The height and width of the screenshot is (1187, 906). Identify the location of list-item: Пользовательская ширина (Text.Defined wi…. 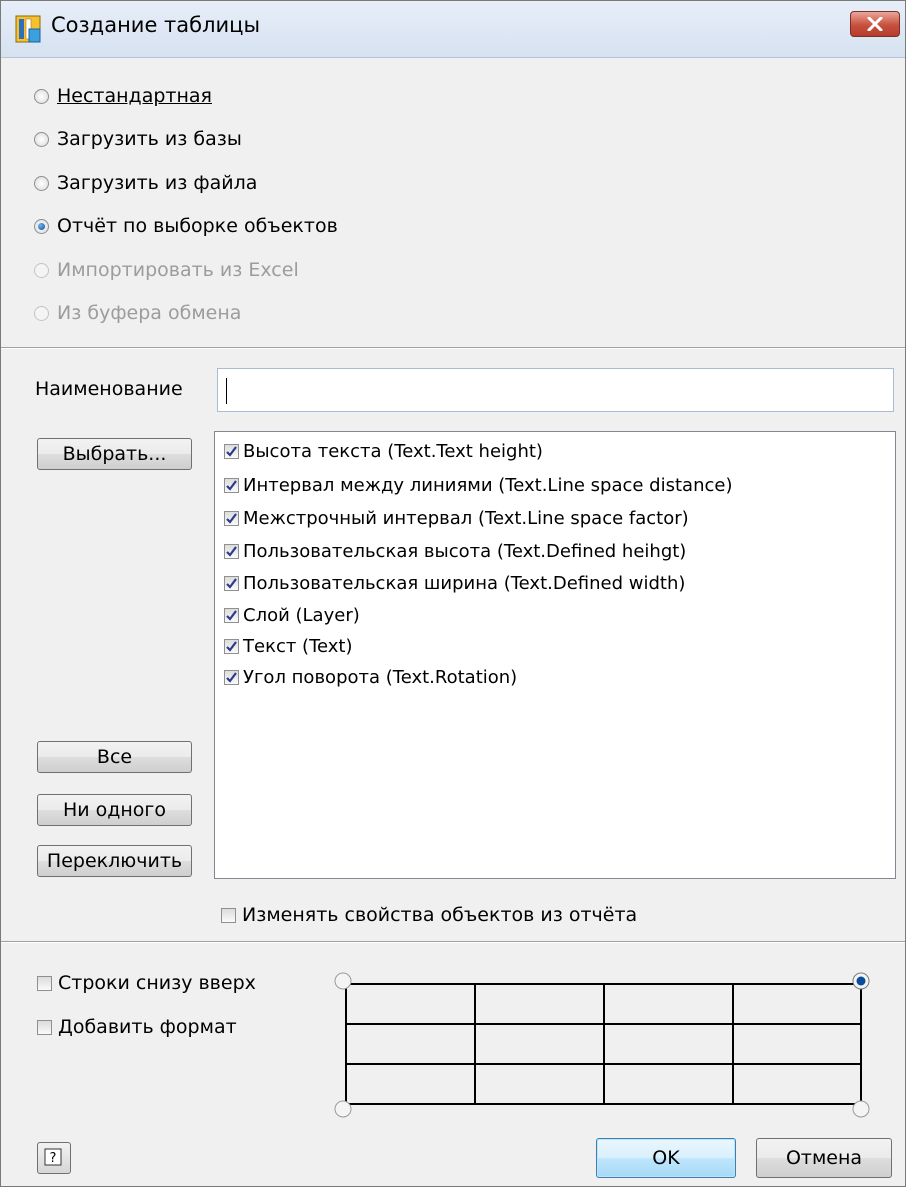
(454, 583).